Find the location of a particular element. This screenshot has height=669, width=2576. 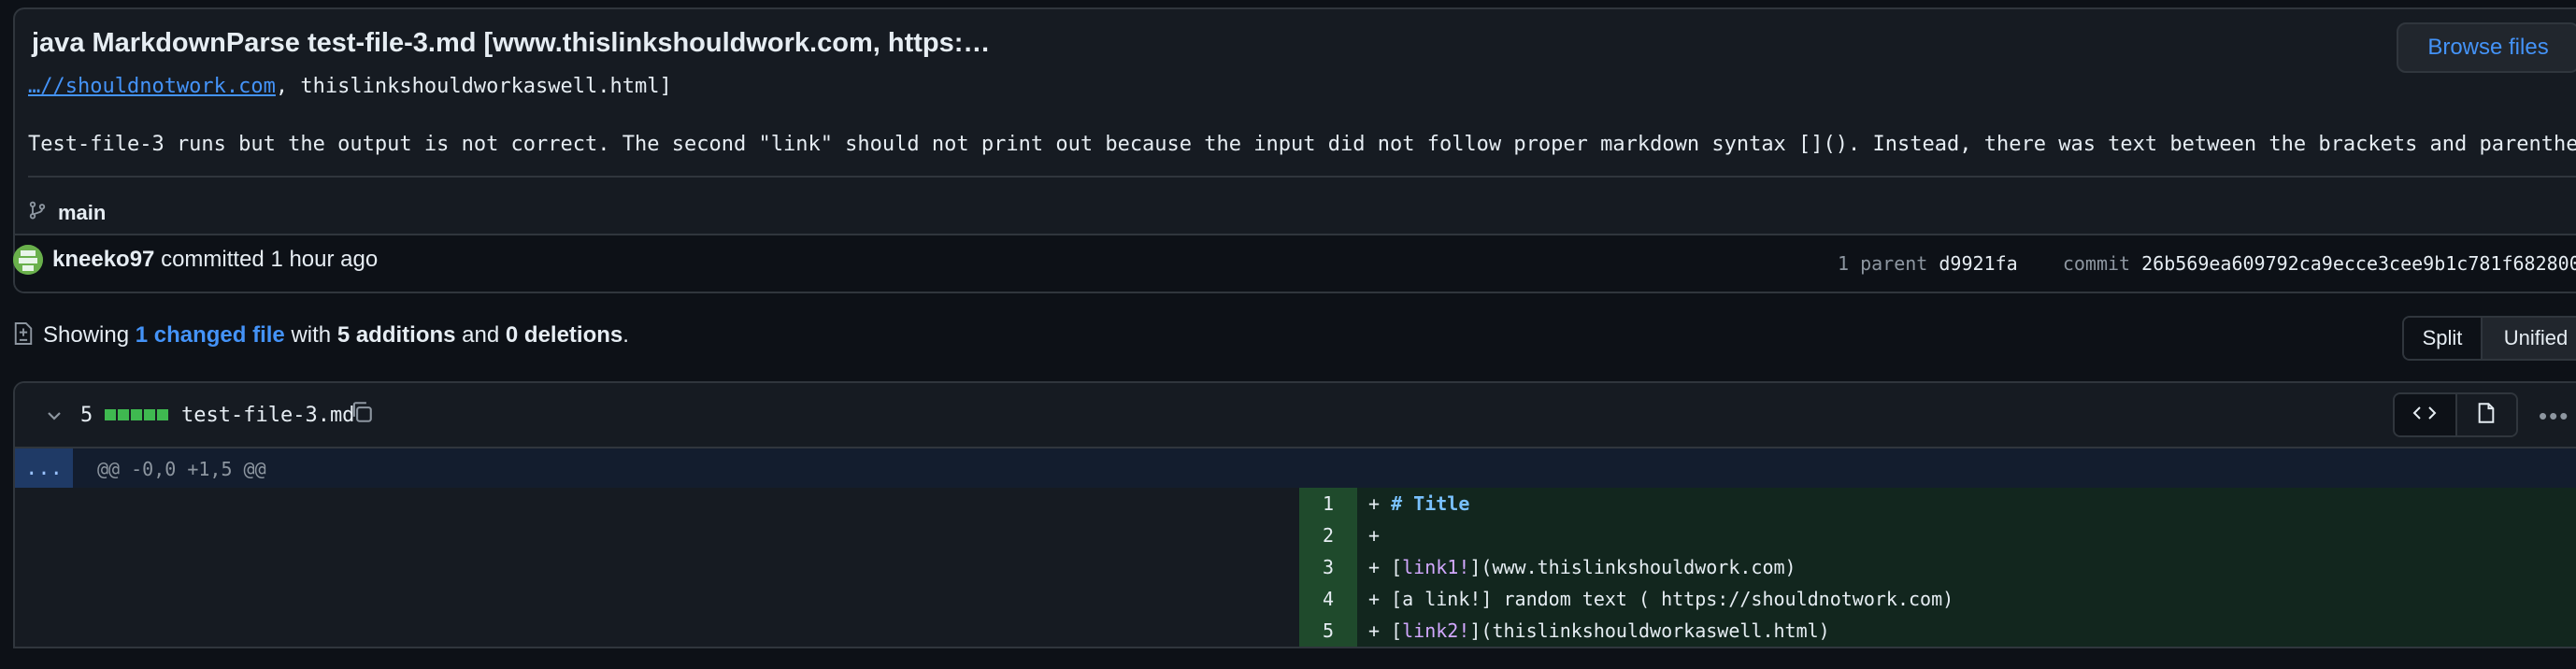

hunk-header: @@ -0,0 +1,5 @@ is located at coordinates (181, 469).